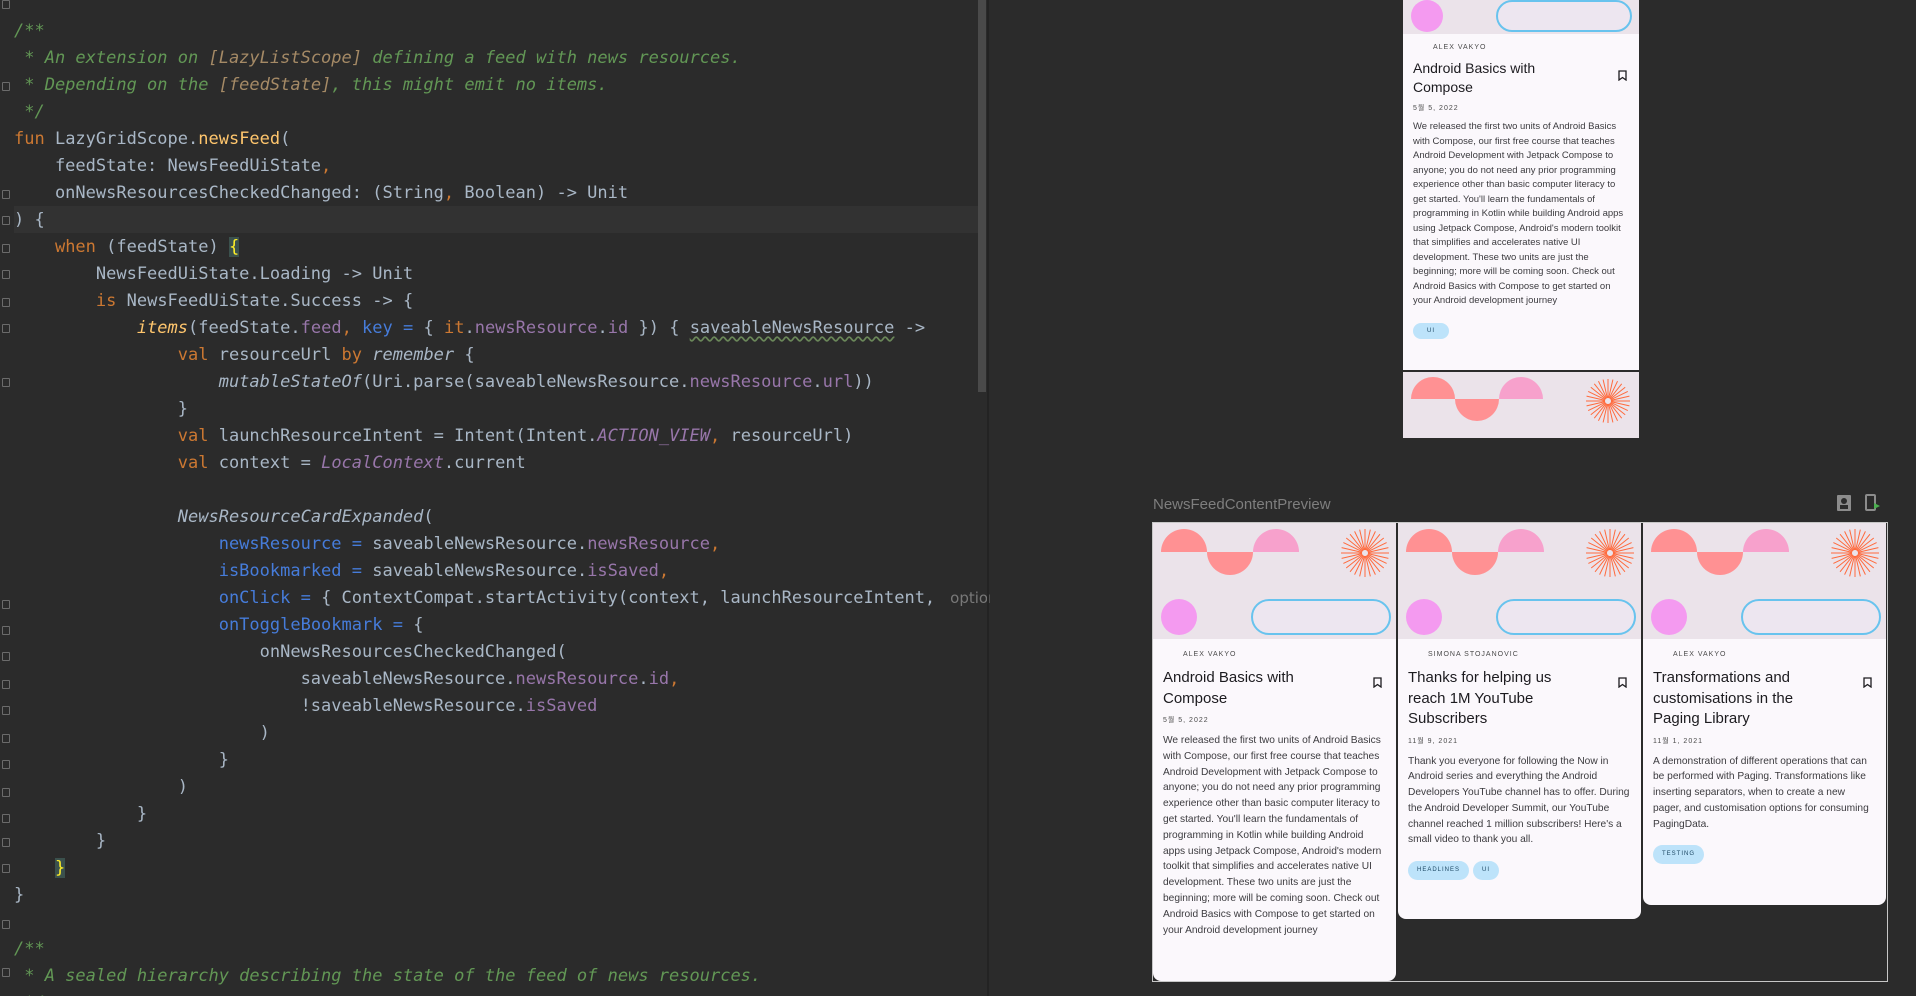 The width and height of the screenshot is (1916, 996). I want to click on card-author: ALEX VAKYO, so click(1460, 47).